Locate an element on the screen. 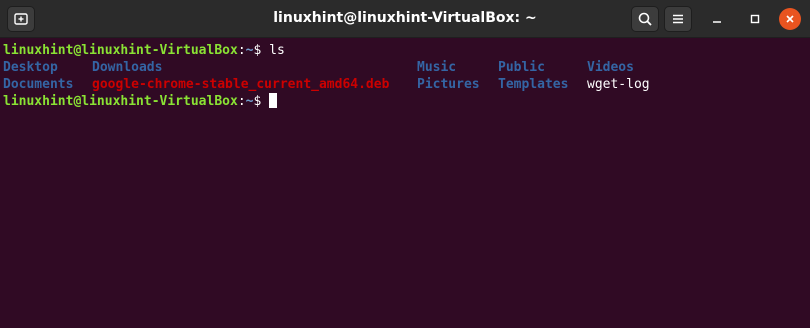 This screenshot has height=328, width=810. search-button is located at coordinates (645, 19).